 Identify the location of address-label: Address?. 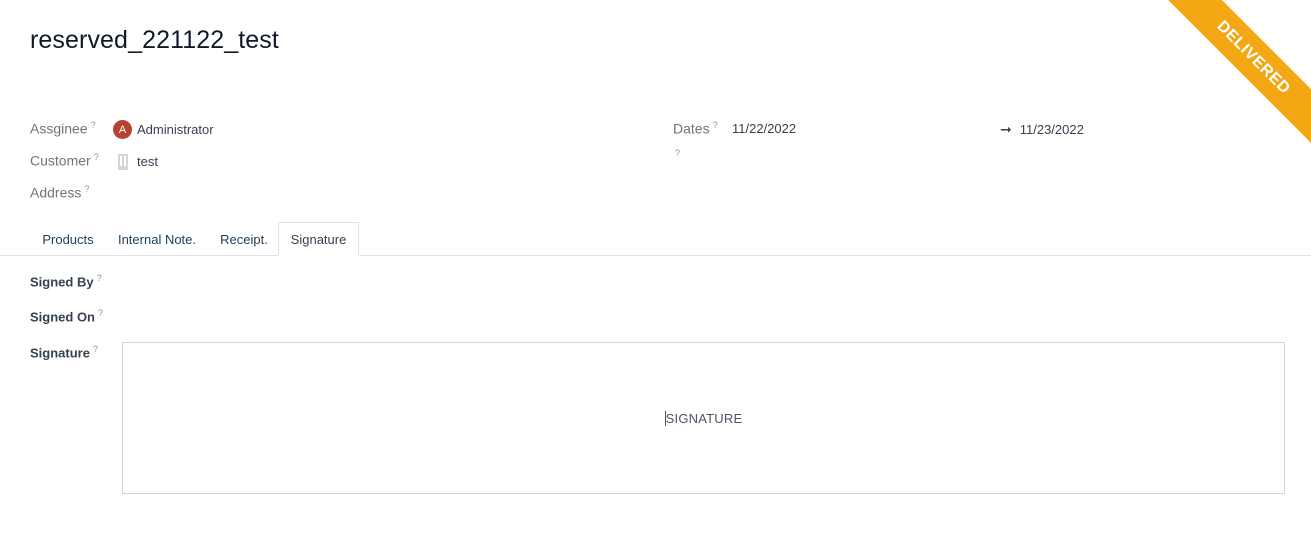
(60, 192).